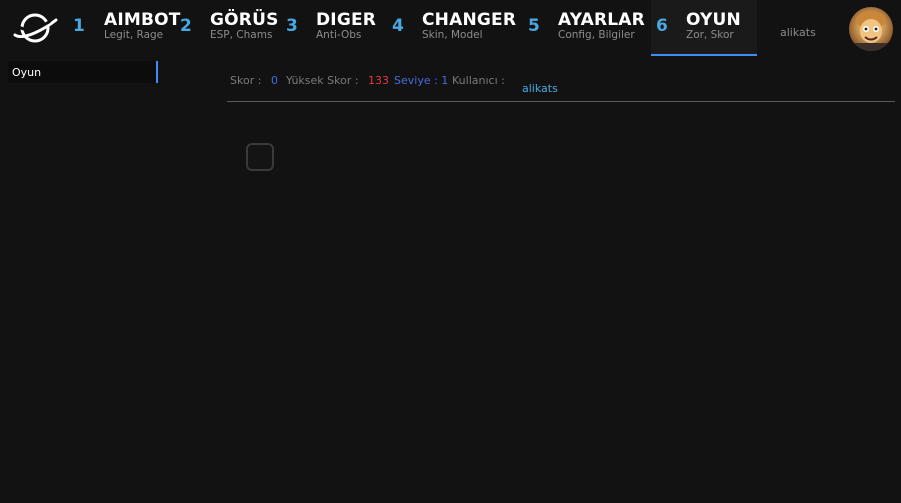  I want to click on tab-number: 6, so click(662, 26).